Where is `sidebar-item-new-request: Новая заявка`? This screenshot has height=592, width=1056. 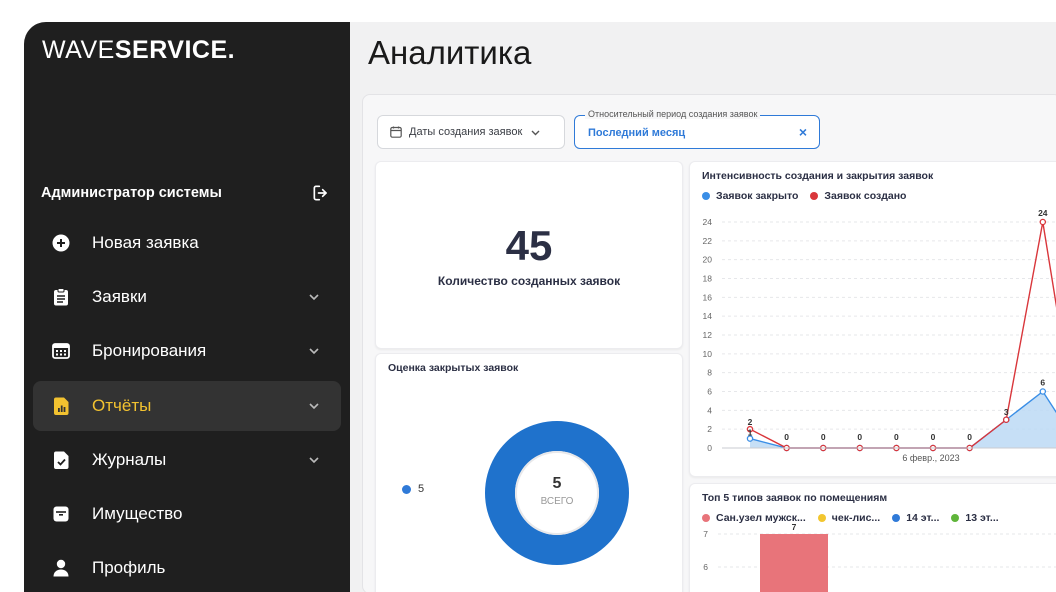 sidebar-item-new-request: Новая заявка is located at coordinates (187, 243).